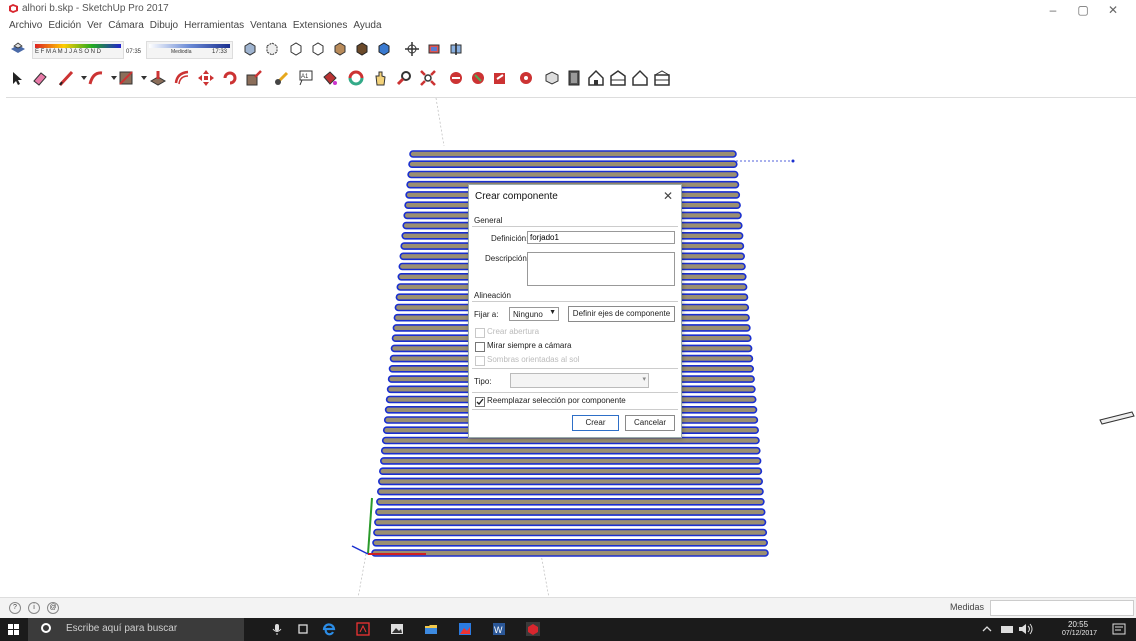 This screenshot has width=1136, height=641. Describe the element at coordinates (306, 78) in the screenshot. I see `text-icon: A1` at that location.